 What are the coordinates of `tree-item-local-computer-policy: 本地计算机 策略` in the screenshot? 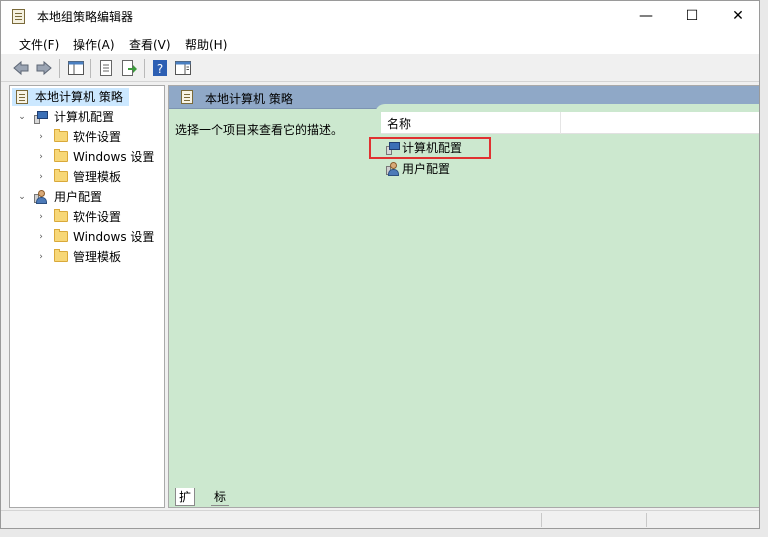 It's located at (70, 97).